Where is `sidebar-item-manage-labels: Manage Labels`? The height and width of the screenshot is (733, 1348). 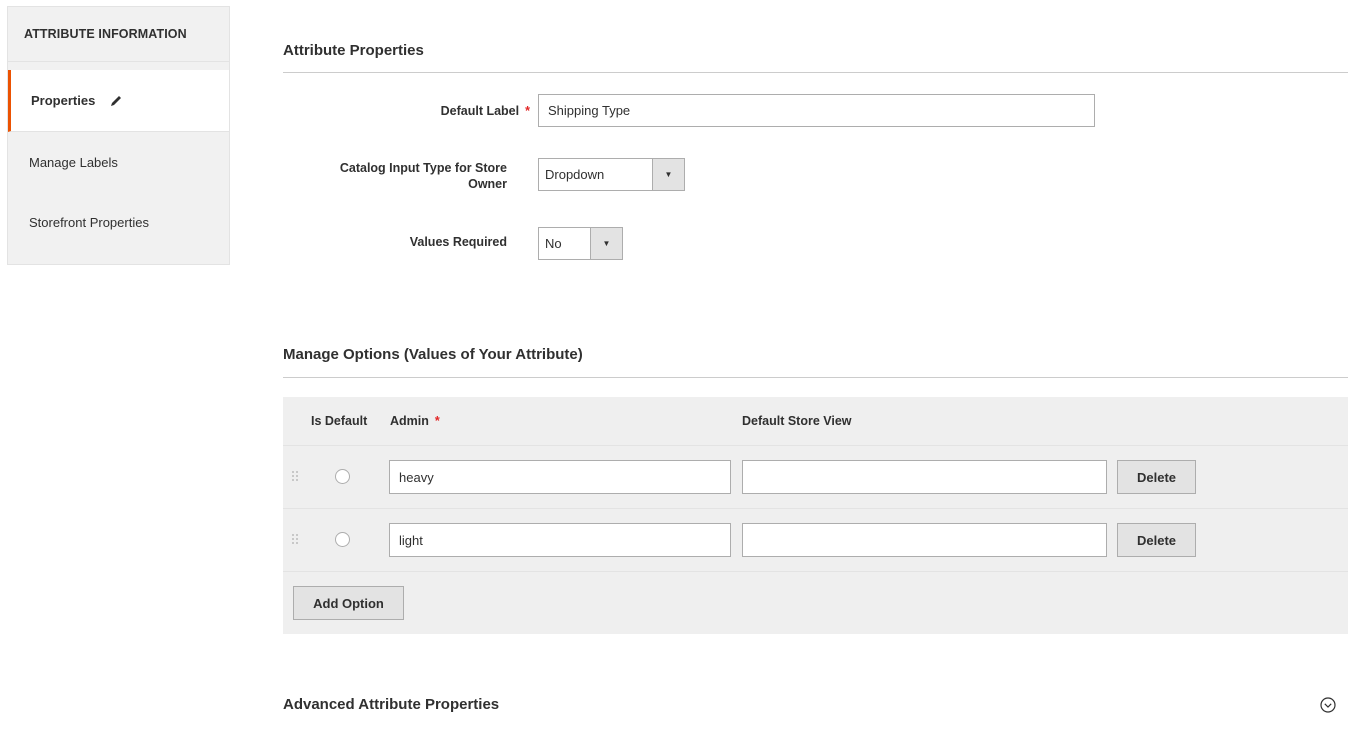 sidebar-item-manage-labels: Manage Labels is located at coordinates (118, 162).